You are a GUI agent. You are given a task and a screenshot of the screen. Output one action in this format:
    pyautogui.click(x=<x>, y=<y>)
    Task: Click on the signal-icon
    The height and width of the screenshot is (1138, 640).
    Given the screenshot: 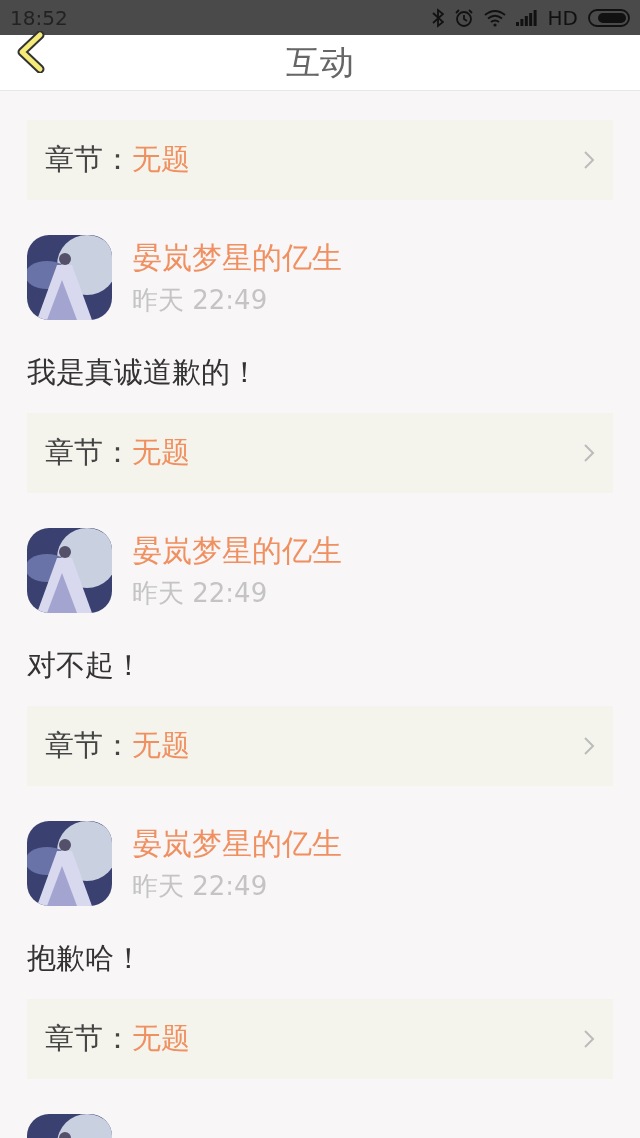 What is the action you would take?
    pyautogui.click(x=526, y=17)
    